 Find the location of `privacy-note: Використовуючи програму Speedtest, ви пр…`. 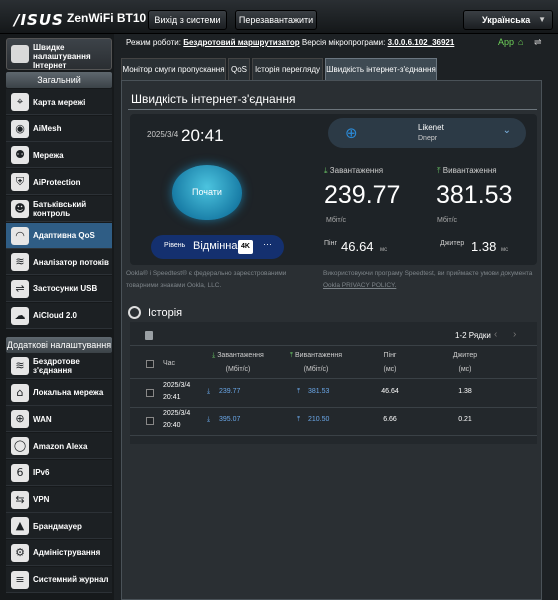

privacy-note: Використовуючи програму Speedtest, ви пр… is located at coordinates (431, 280).